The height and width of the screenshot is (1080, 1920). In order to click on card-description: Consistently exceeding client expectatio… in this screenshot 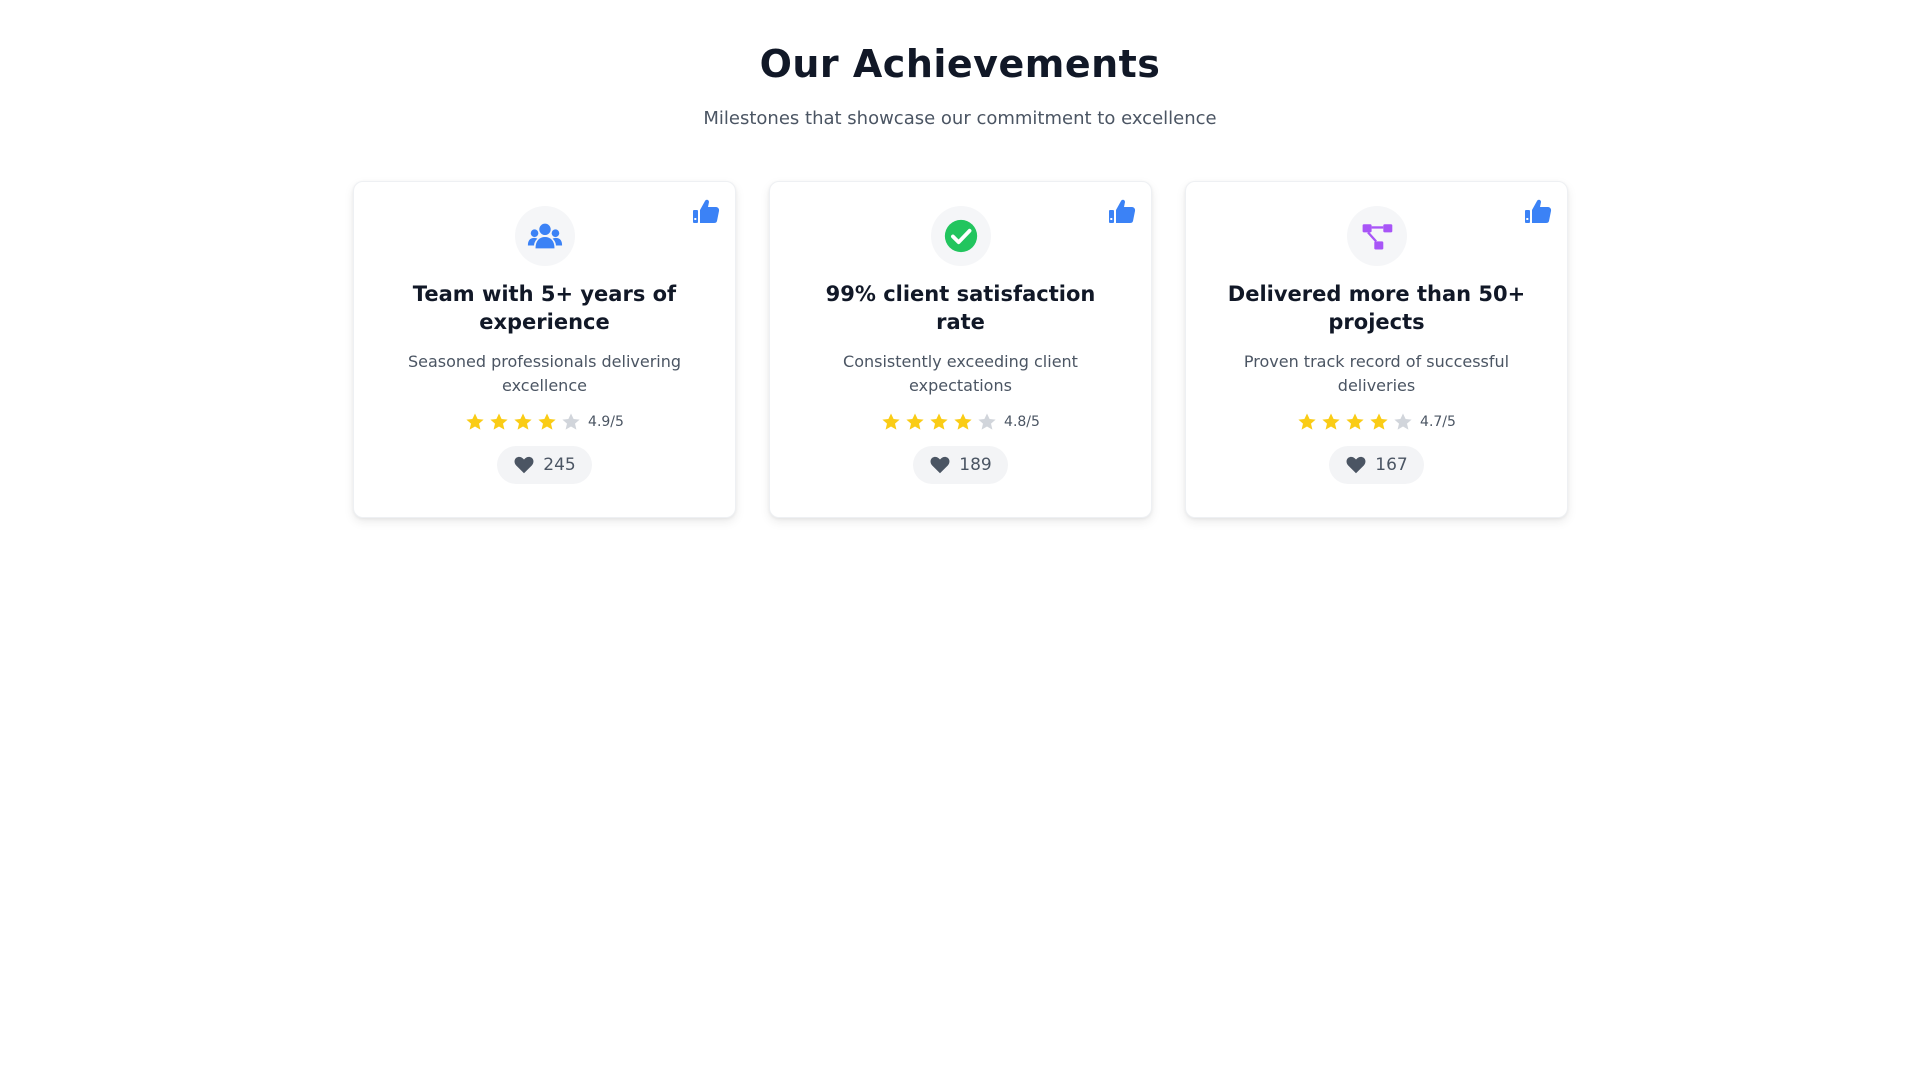, I will do `click(960, 373)`.